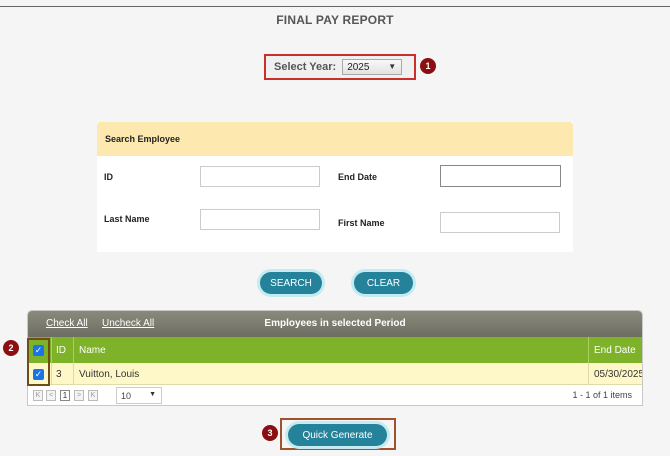  What do you see at coordinates (335, 374) in the screenshot?
I see `table-row: ✓ 3 Vuitton, Louis 05/30/2025` at bounding box center [335, 374].